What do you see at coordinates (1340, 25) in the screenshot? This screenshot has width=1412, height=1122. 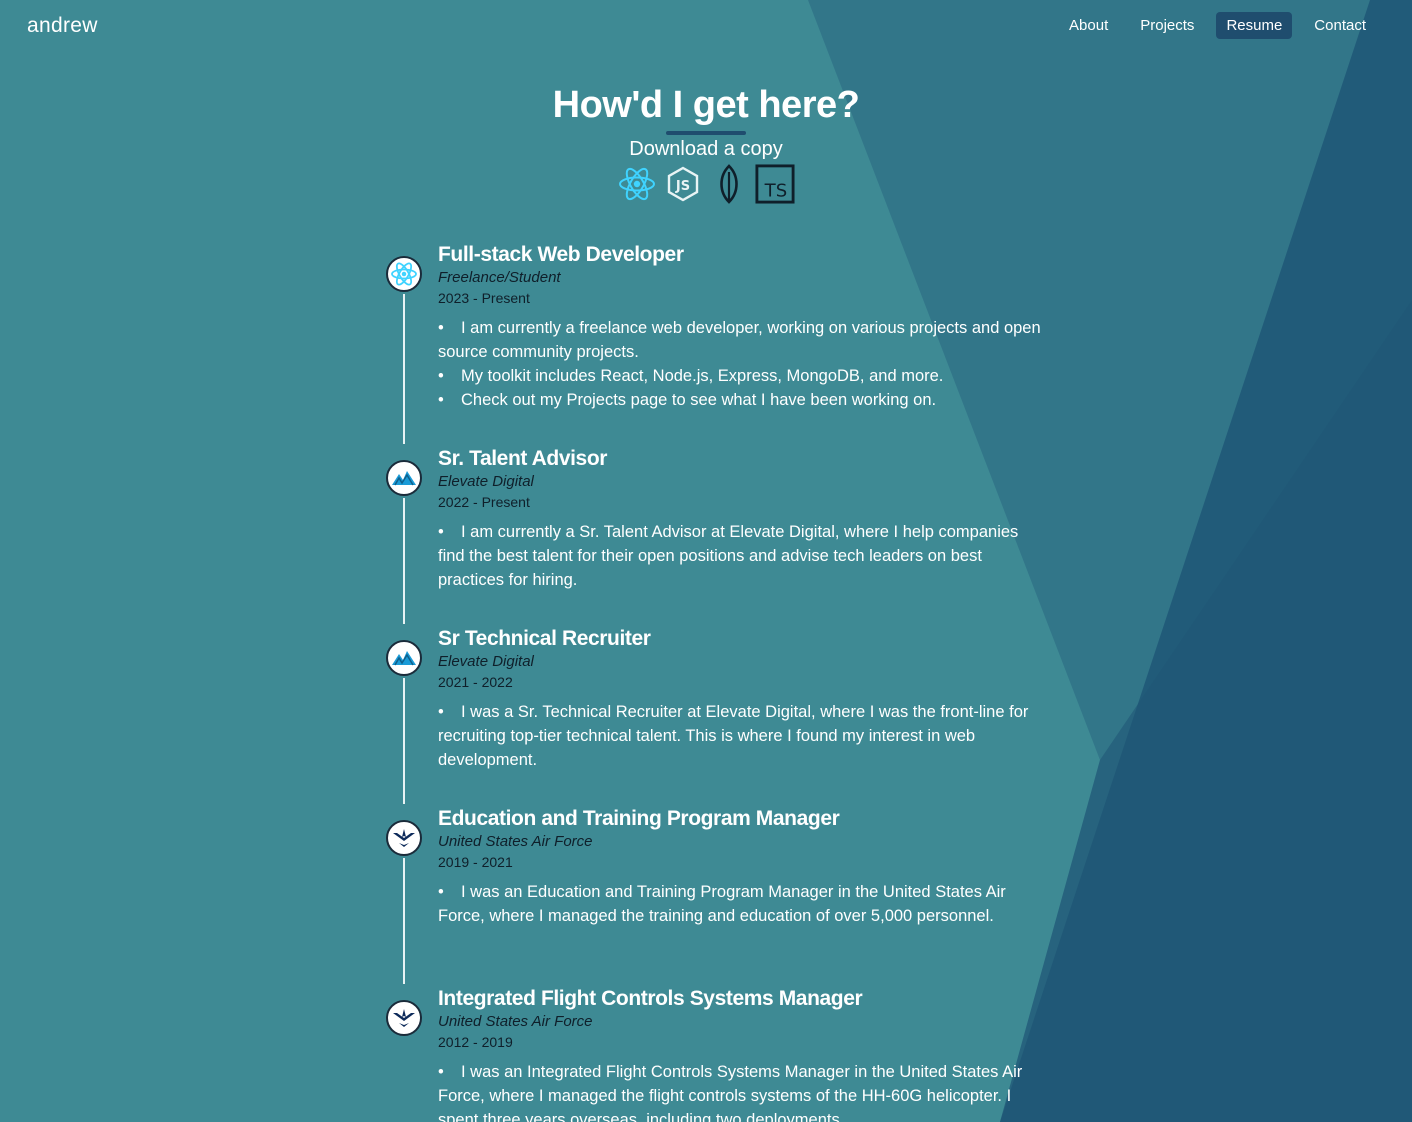 I see `nav-contact: Contact` at bounding box center [1340, 25].